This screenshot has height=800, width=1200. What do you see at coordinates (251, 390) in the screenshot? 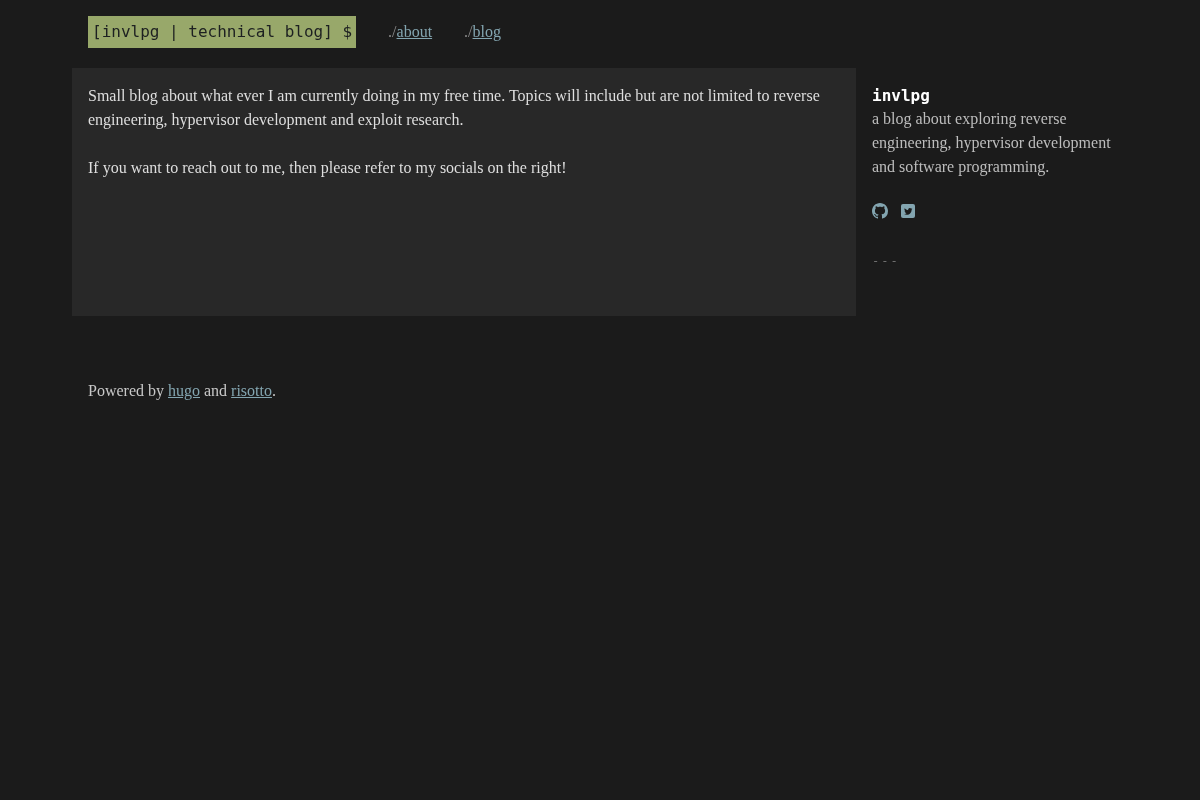
I see `footer-link: risotto` at bounding box center [251, 390].